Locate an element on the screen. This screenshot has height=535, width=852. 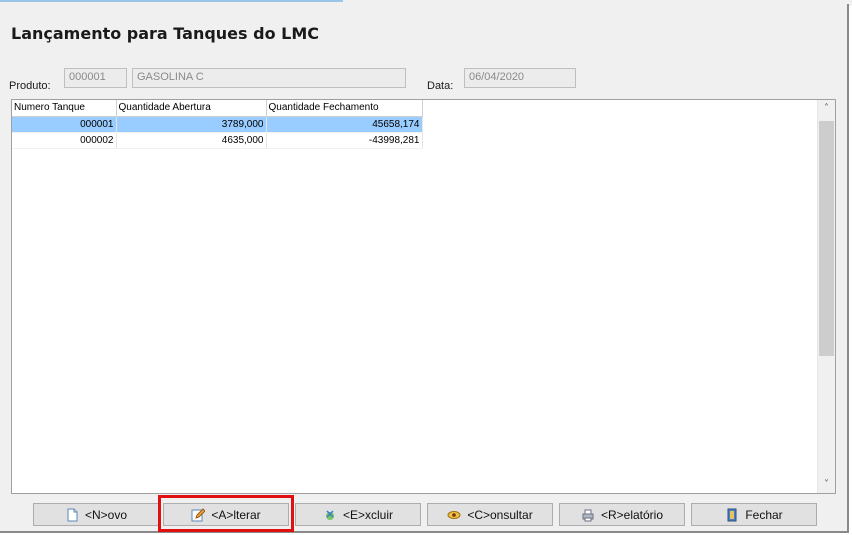
produto-code-field: 000001 is located at coordinates (95, 78).